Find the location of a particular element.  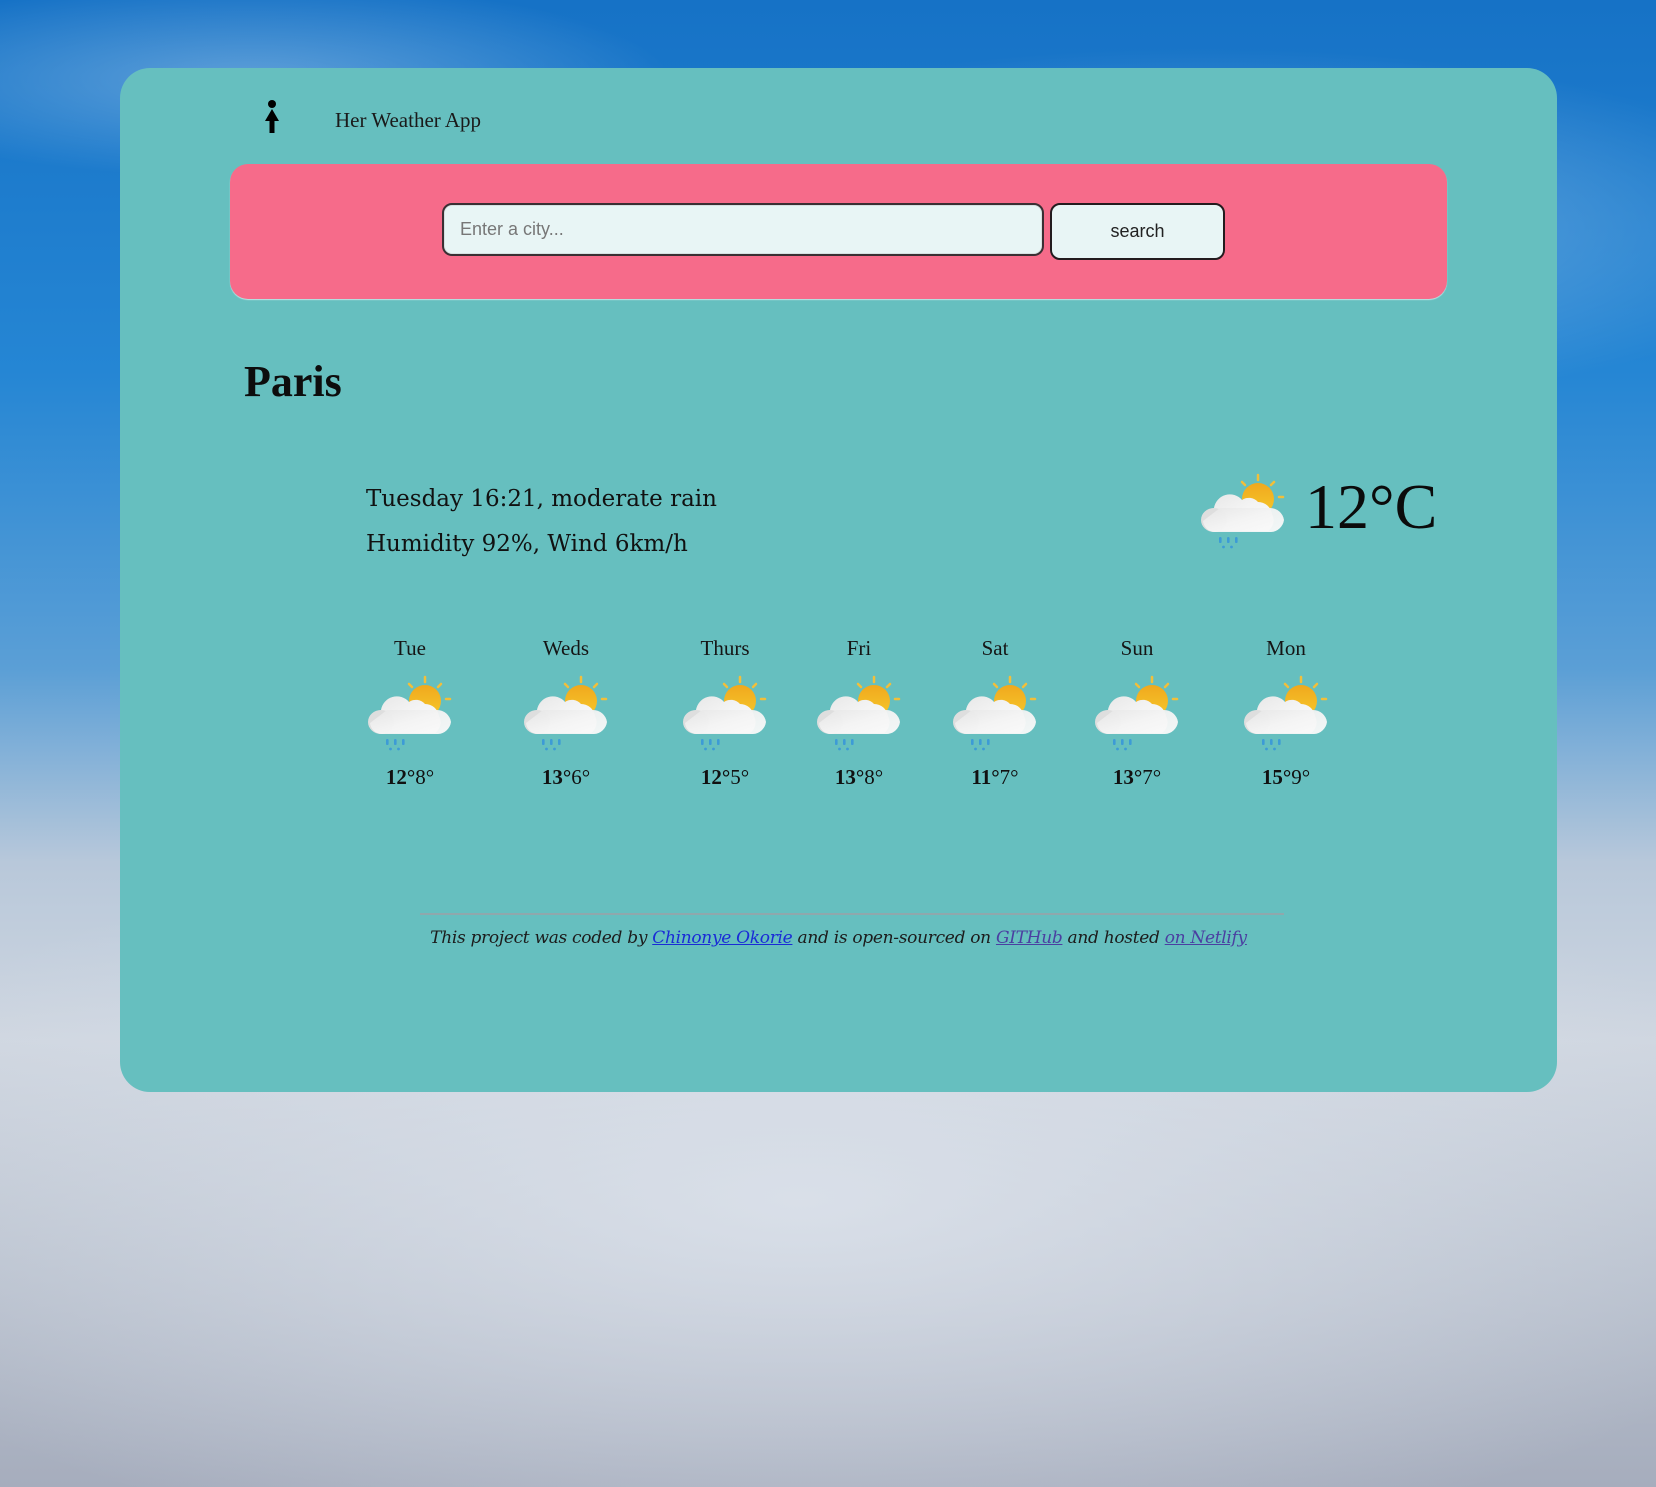

footer-text: and hosted is located at coordinates (1113, 938).